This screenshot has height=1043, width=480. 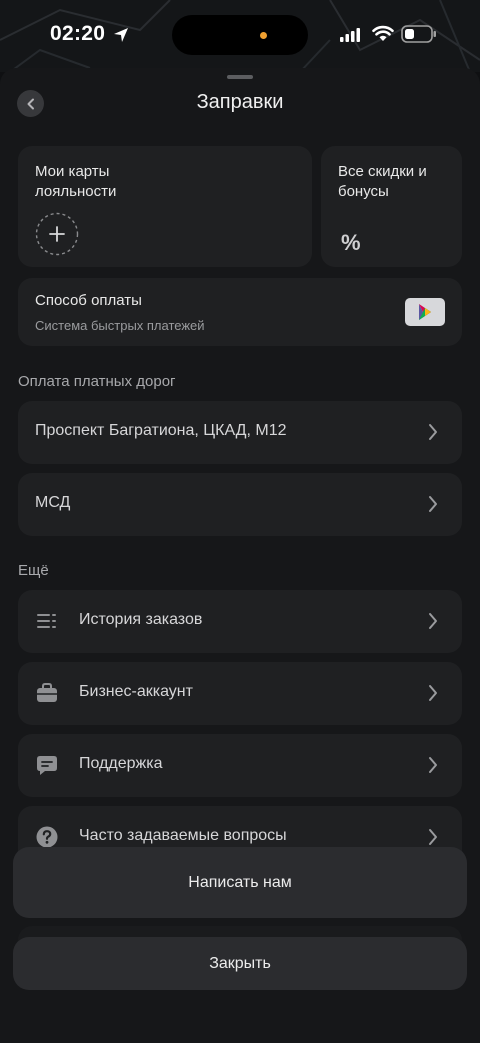 I want to click on menu-item-label: Часто задаваемые вопросы, so click(x=183, y=835).